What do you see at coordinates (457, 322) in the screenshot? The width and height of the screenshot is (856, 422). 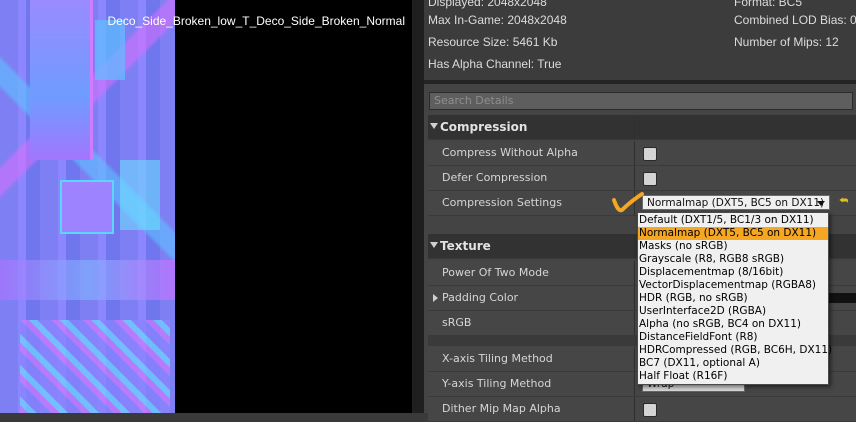 I see `prop-label: sRGB` at bounding box center [457, 322].